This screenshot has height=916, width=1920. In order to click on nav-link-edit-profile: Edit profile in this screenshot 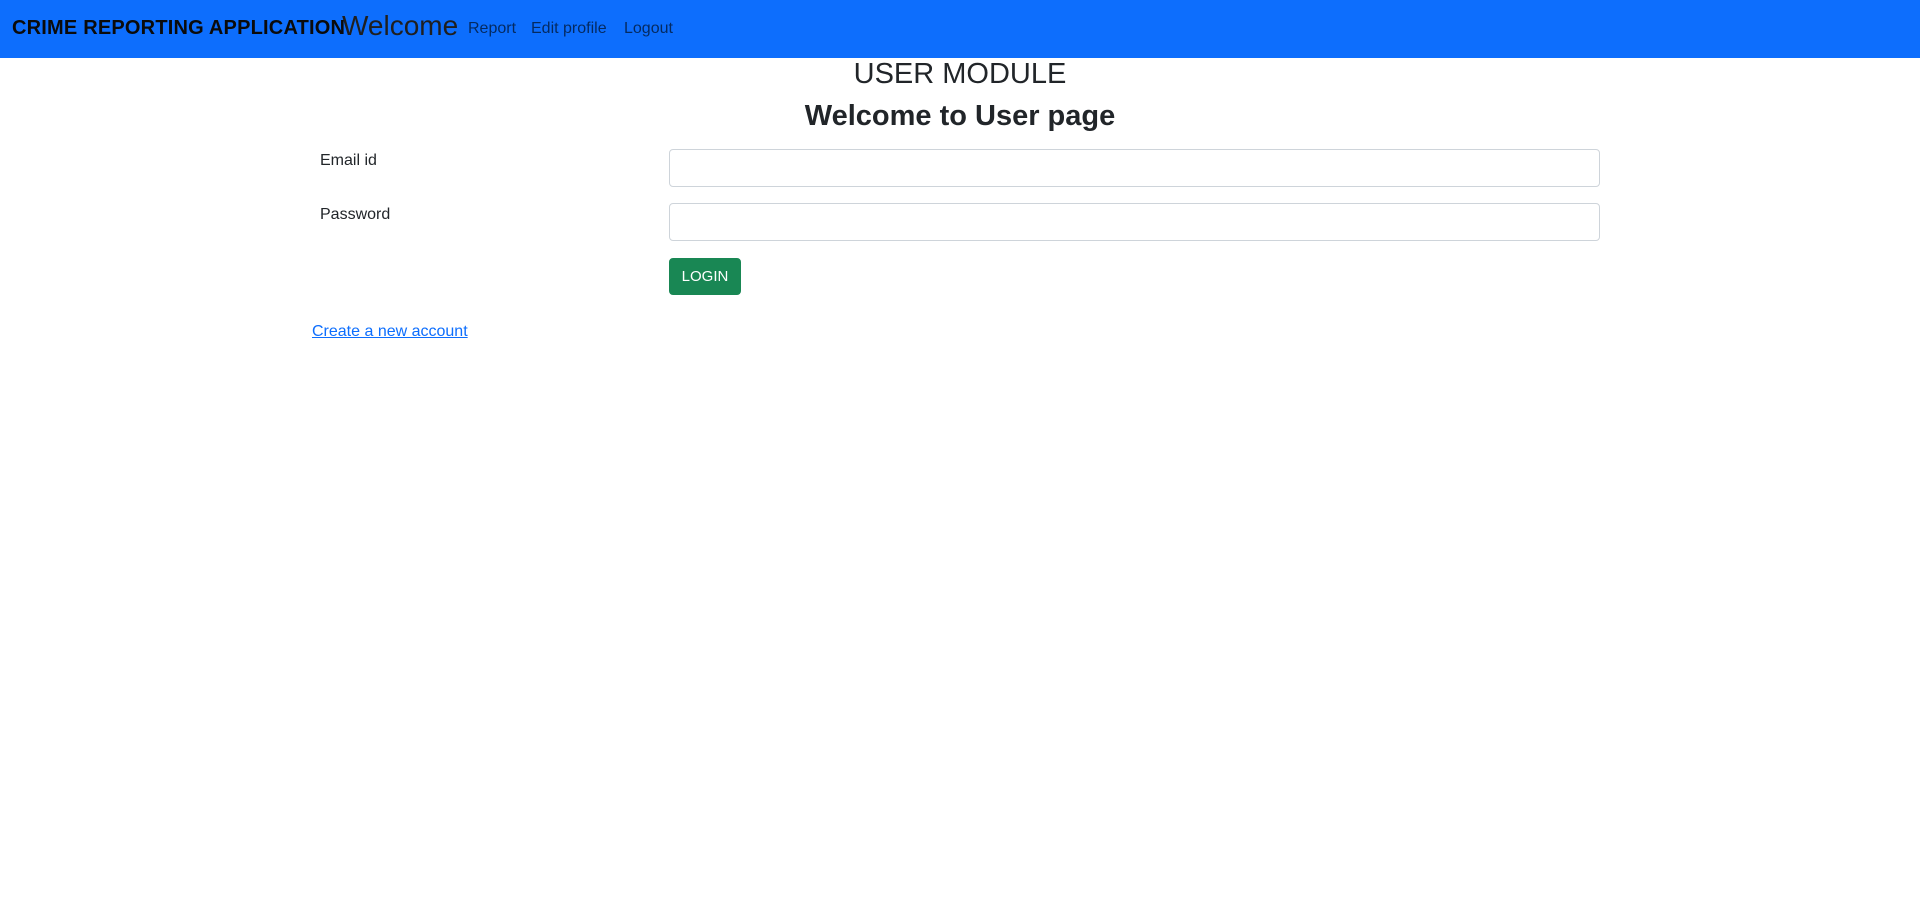, I will do `click(569, 29)`.